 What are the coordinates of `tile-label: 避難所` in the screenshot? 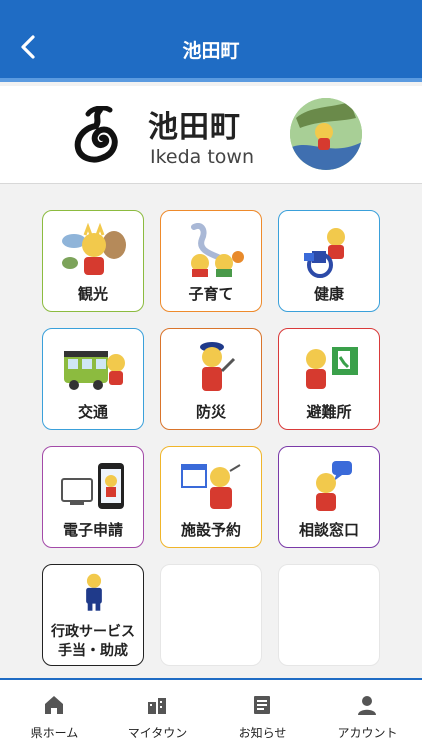 It's located at (329, 412).